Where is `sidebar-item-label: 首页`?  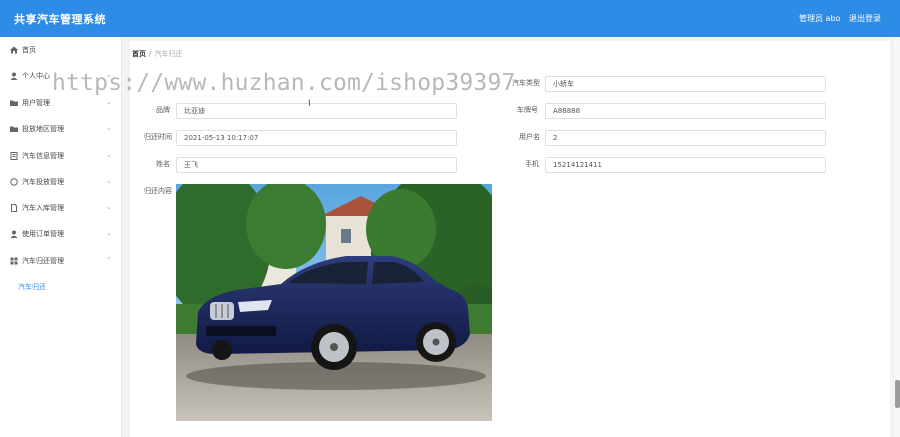 sidebar-item-label: 首页 is located at coordinates (29, 50).